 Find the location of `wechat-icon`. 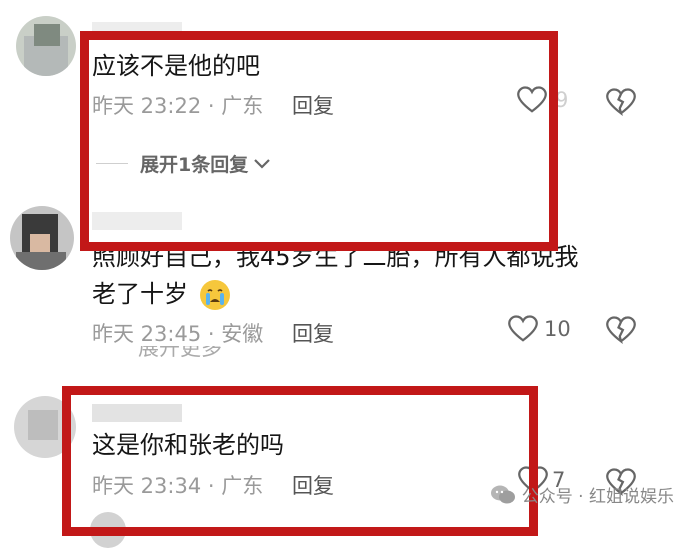

wechat-icon is located at coordinates (502, 494).